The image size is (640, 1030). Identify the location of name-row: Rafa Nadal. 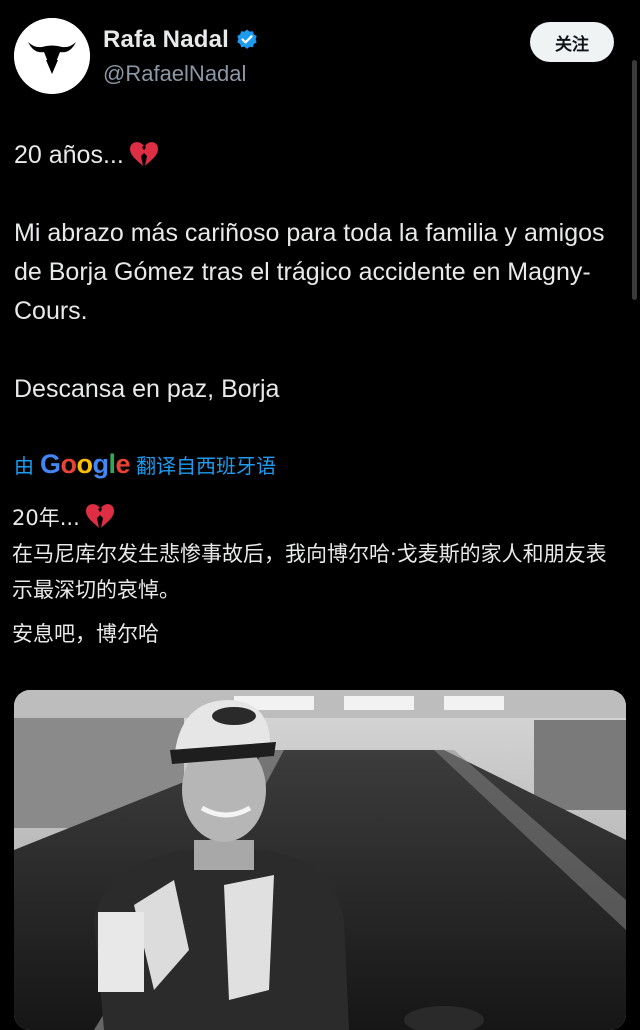
(181, 40).